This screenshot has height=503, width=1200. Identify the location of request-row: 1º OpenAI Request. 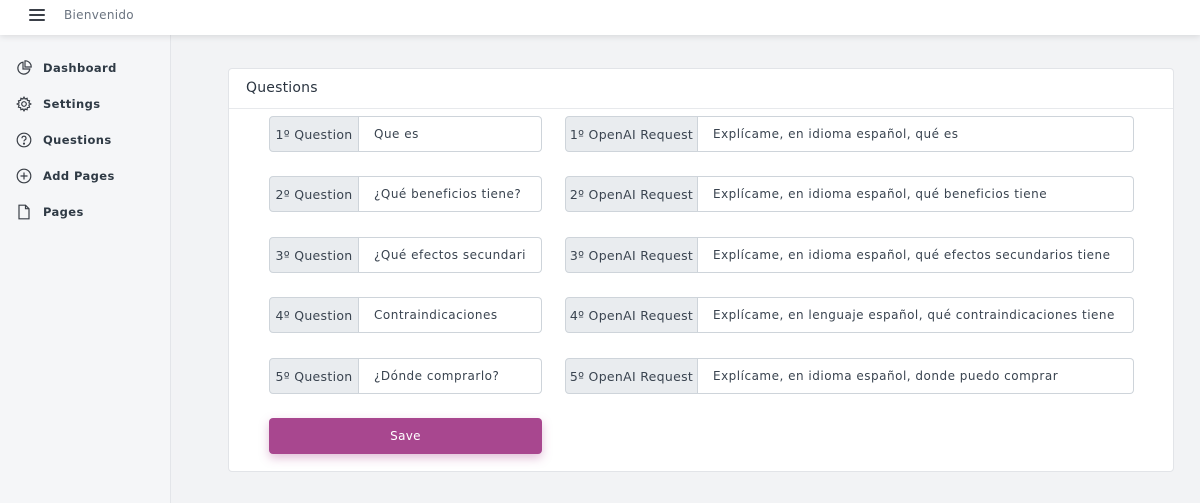
(849, 134).